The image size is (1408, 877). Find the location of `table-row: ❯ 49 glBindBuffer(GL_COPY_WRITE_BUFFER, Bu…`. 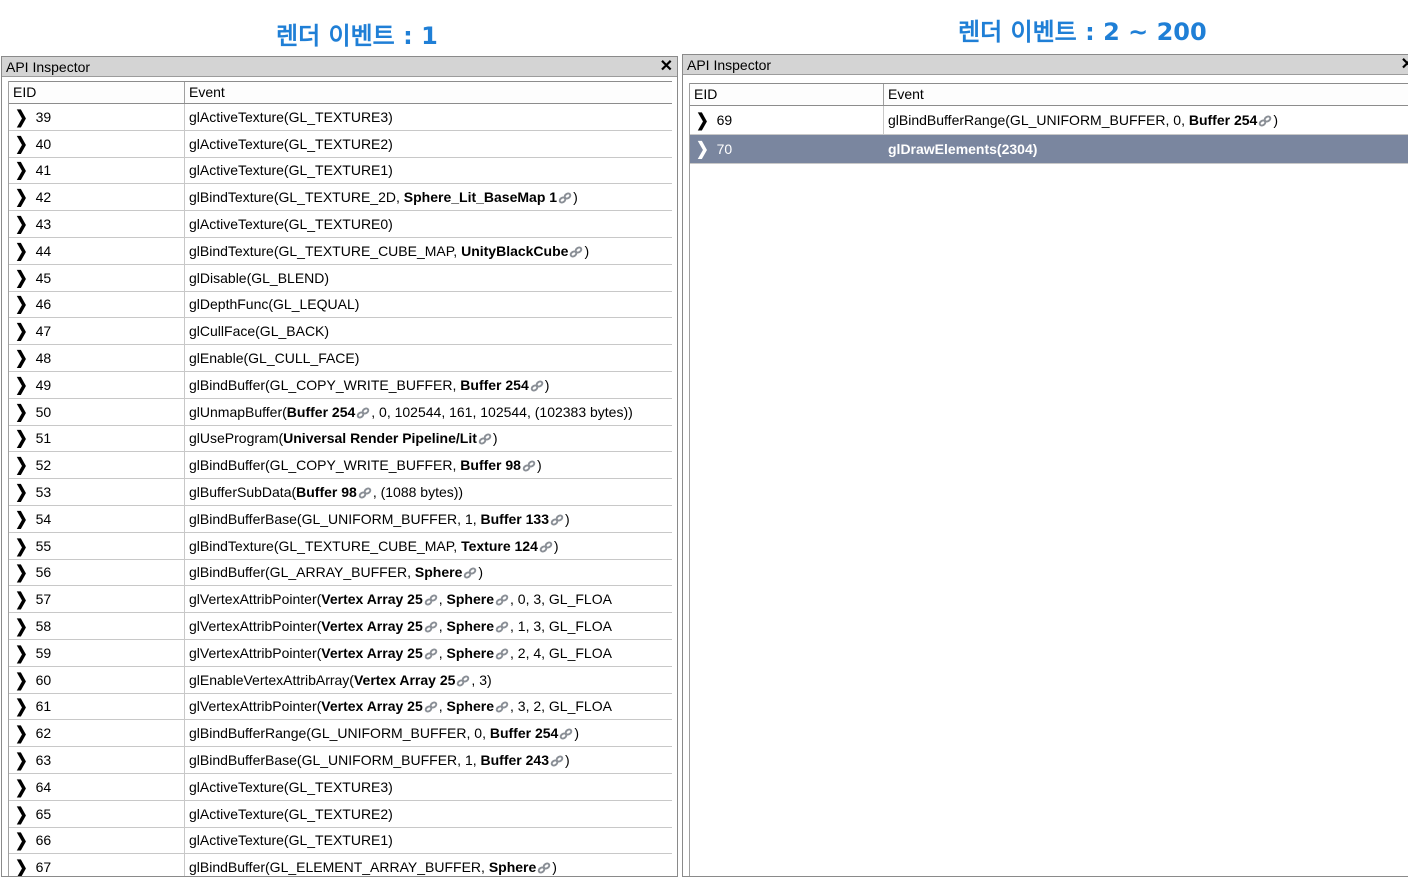

table-row: ❯ 49 glBindBuffer(GL_COPY_WRITE_BUFFER, Bu… is located at coordinates (340, 385).